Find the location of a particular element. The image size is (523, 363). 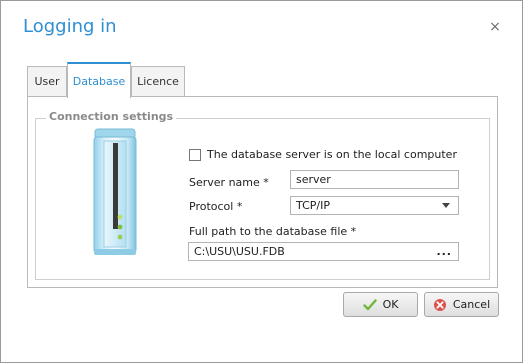

local-server-checkbox is located at coordinates (195, 154).